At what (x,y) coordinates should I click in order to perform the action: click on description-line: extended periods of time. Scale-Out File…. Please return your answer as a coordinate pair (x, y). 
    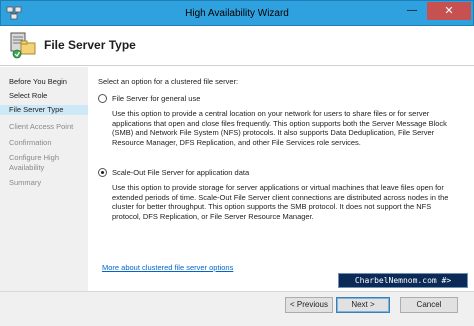
    Looking at the image, I should click on (280, 197).